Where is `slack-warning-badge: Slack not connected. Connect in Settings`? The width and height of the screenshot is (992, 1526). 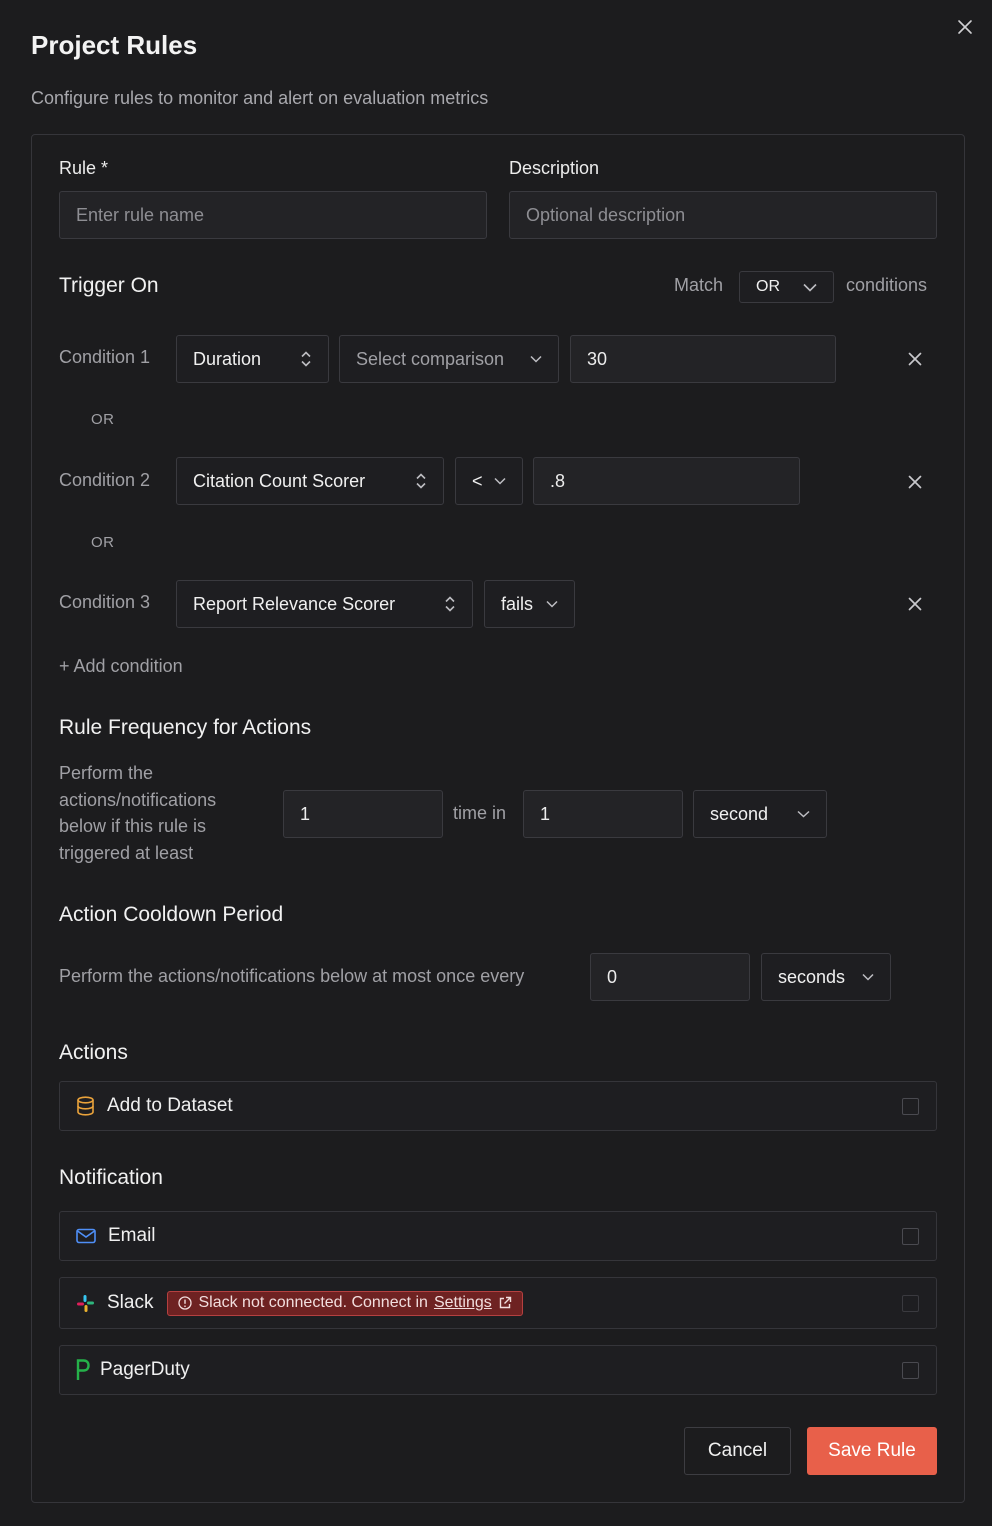
slack-warning-badge: Slack not connected. Connect in Settings is located at coordinates (345, 1303).